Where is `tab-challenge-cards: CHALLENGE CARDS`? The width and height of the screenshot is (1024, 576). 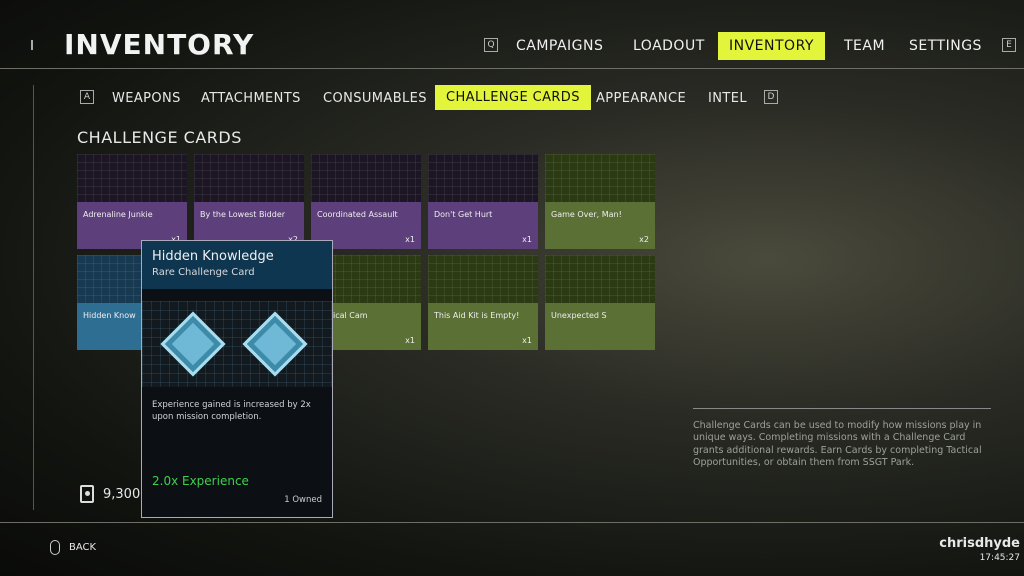 tab-challenge-cards: CHALLENGE CARDS is located at coordinates (513, 97).